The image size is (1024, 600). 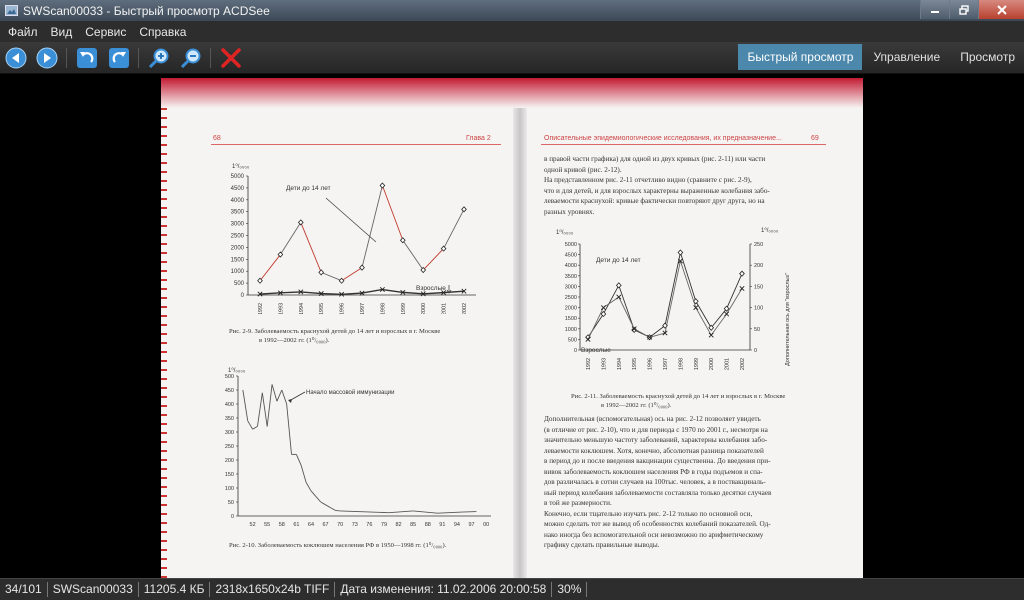 What do you see at coordinates (322, 308) in the screenshot?
I see `fig9-x-tick-label: 1995` at bounding box center [322, 308].